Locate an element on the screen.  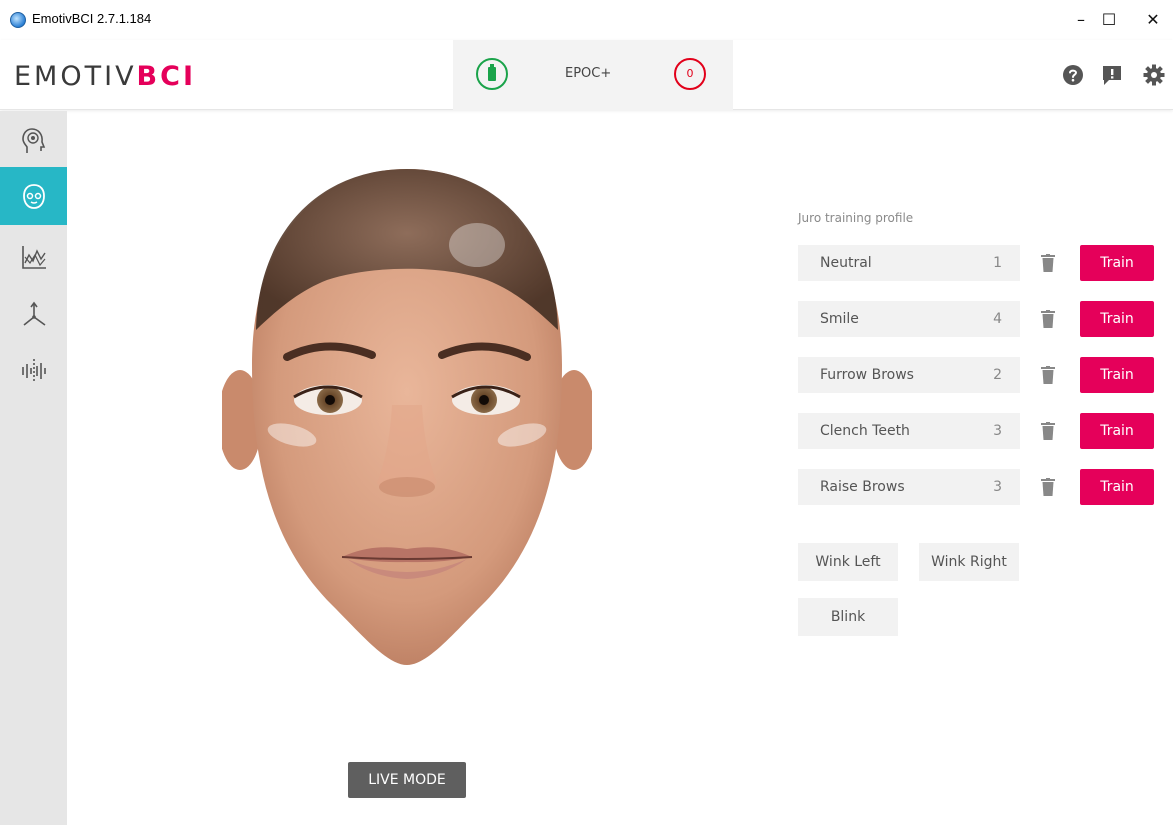
sidebar-item-performance-metrics is located at coordinates (33, 256).